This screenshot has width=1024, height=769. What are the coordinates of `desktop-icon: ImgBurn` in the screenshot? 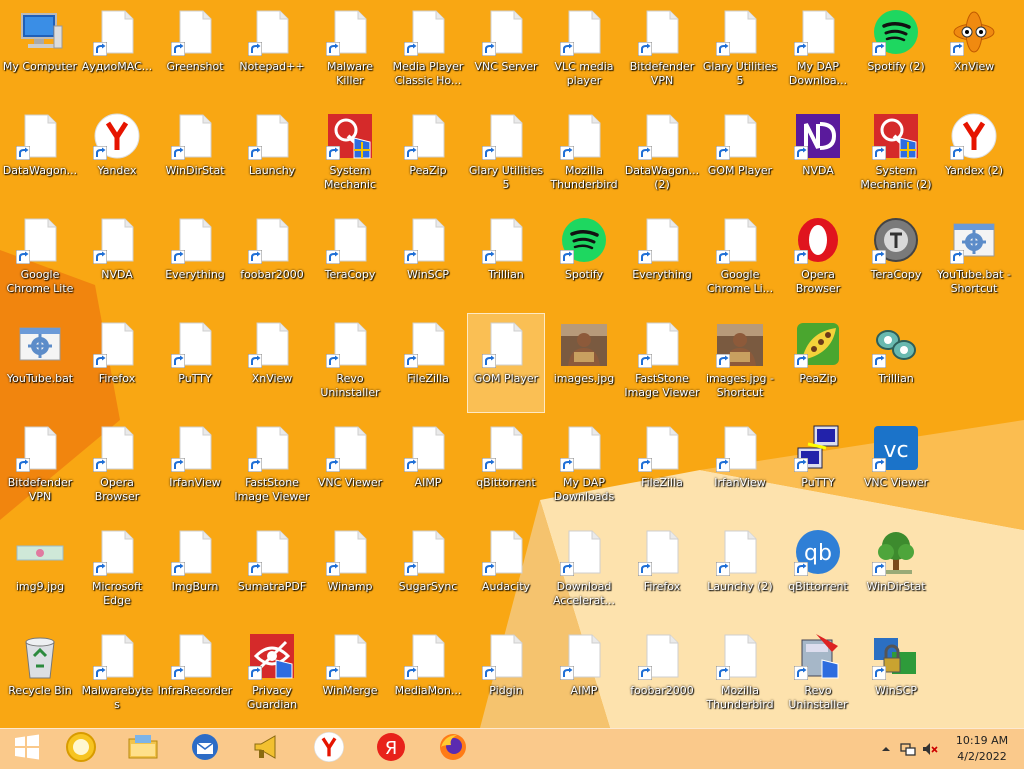 It's located at (195, 571).